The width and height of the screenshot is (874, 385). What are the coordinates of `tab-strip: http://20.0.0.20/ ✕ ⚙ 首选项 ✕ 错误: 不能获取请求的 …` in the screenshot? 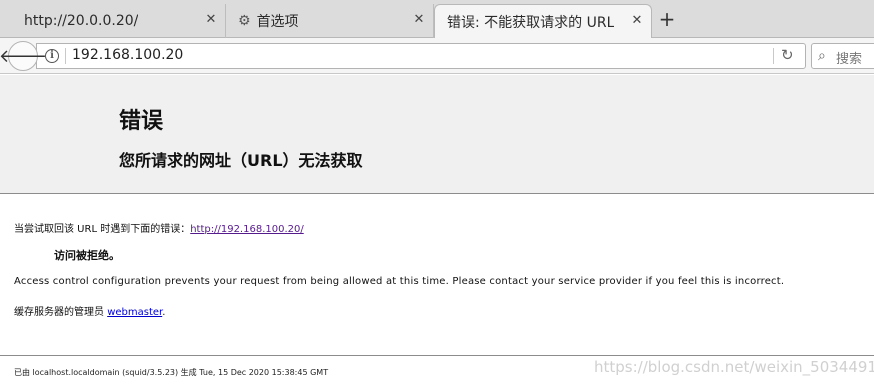 It's located at (437, 19).